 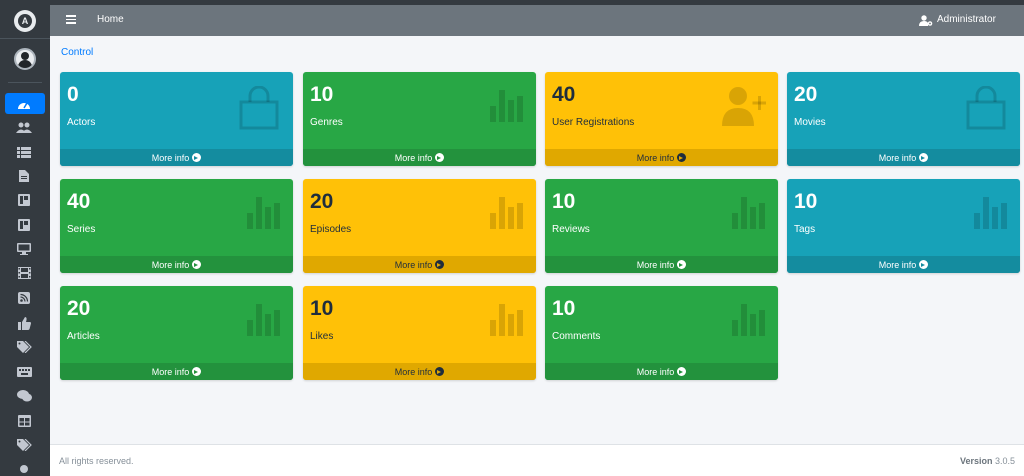 I want to click on document-icon, so click(x=24, y=176).